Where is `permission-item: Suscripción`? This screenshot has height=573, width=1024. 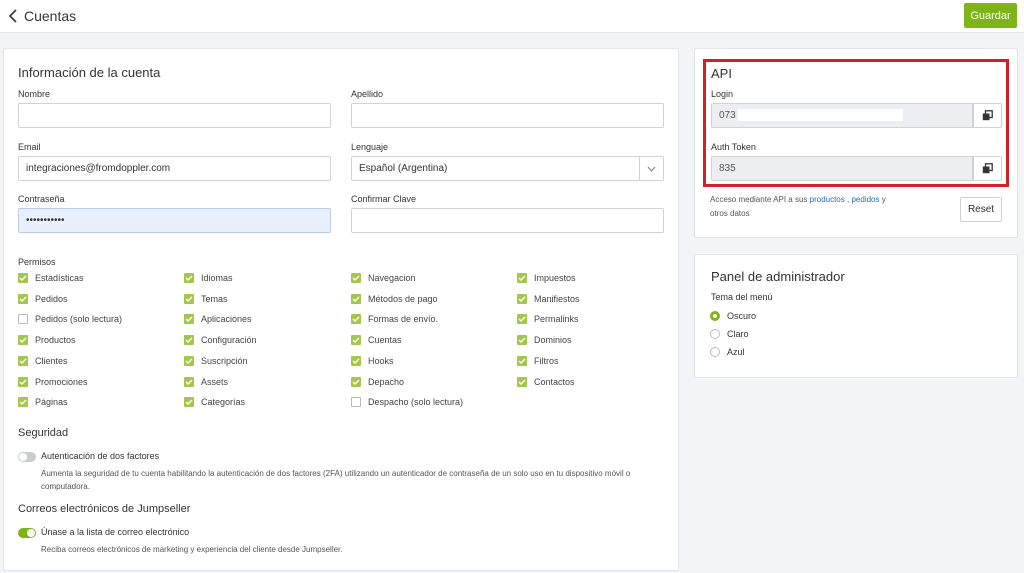 permission-item: Suscripción is located at coordinates (216, 360).